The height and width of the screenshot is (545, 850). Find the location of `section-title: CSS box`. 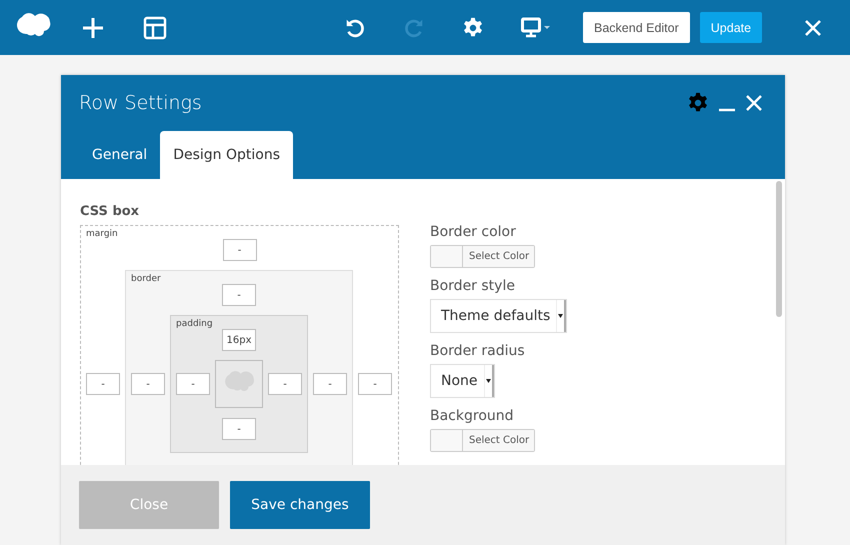

section-title: CSS box is located at coordinates (110, 211).